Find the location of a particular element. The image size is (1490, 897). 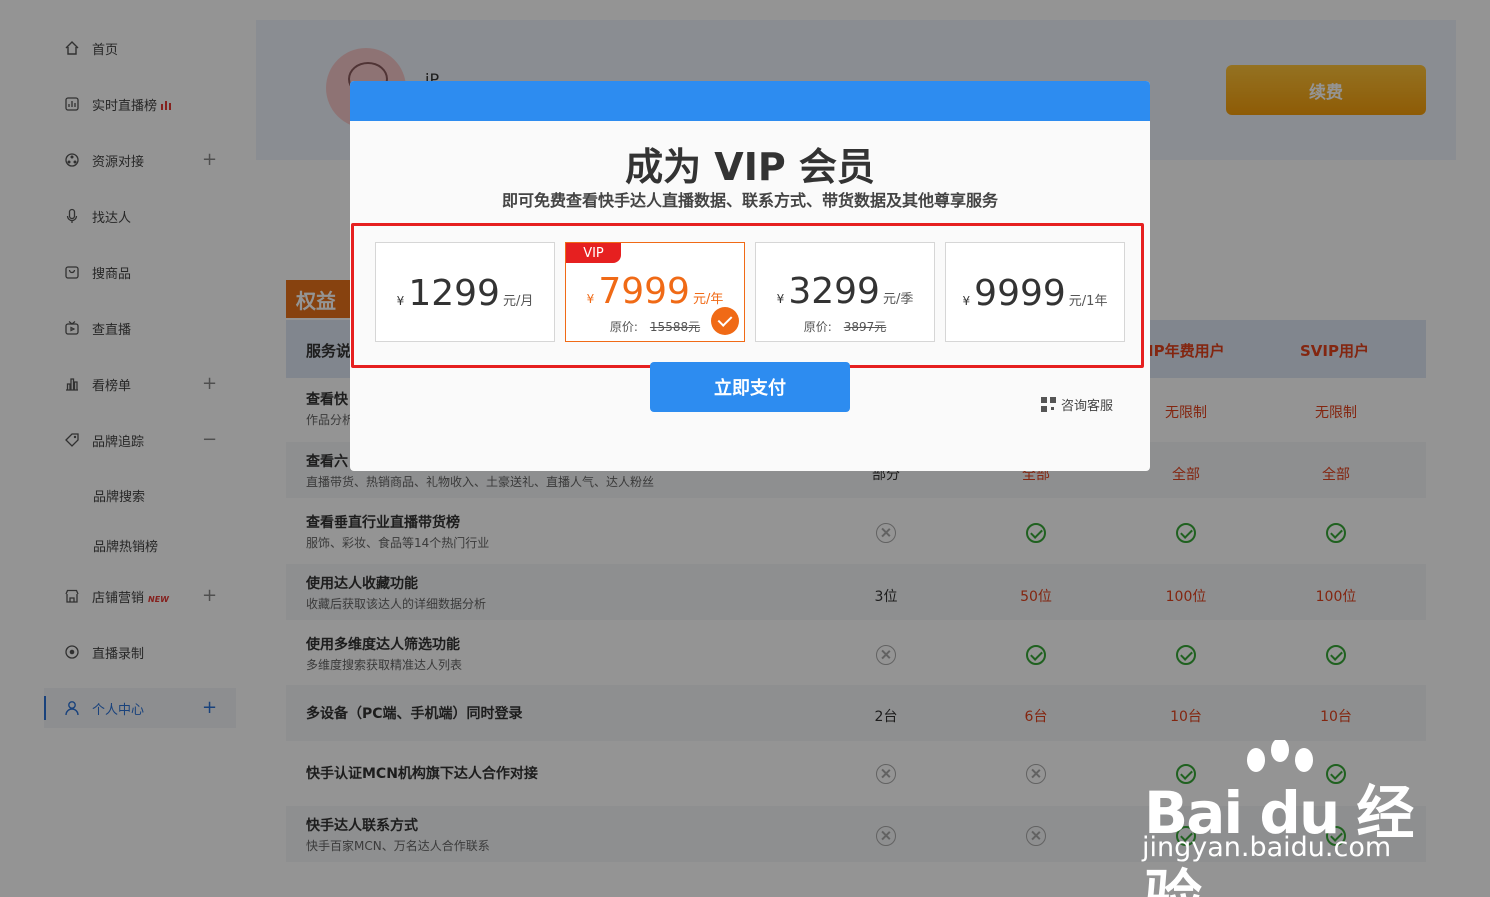

consult-service-link: 咨询客服 is located at coordinates (1077, 404).